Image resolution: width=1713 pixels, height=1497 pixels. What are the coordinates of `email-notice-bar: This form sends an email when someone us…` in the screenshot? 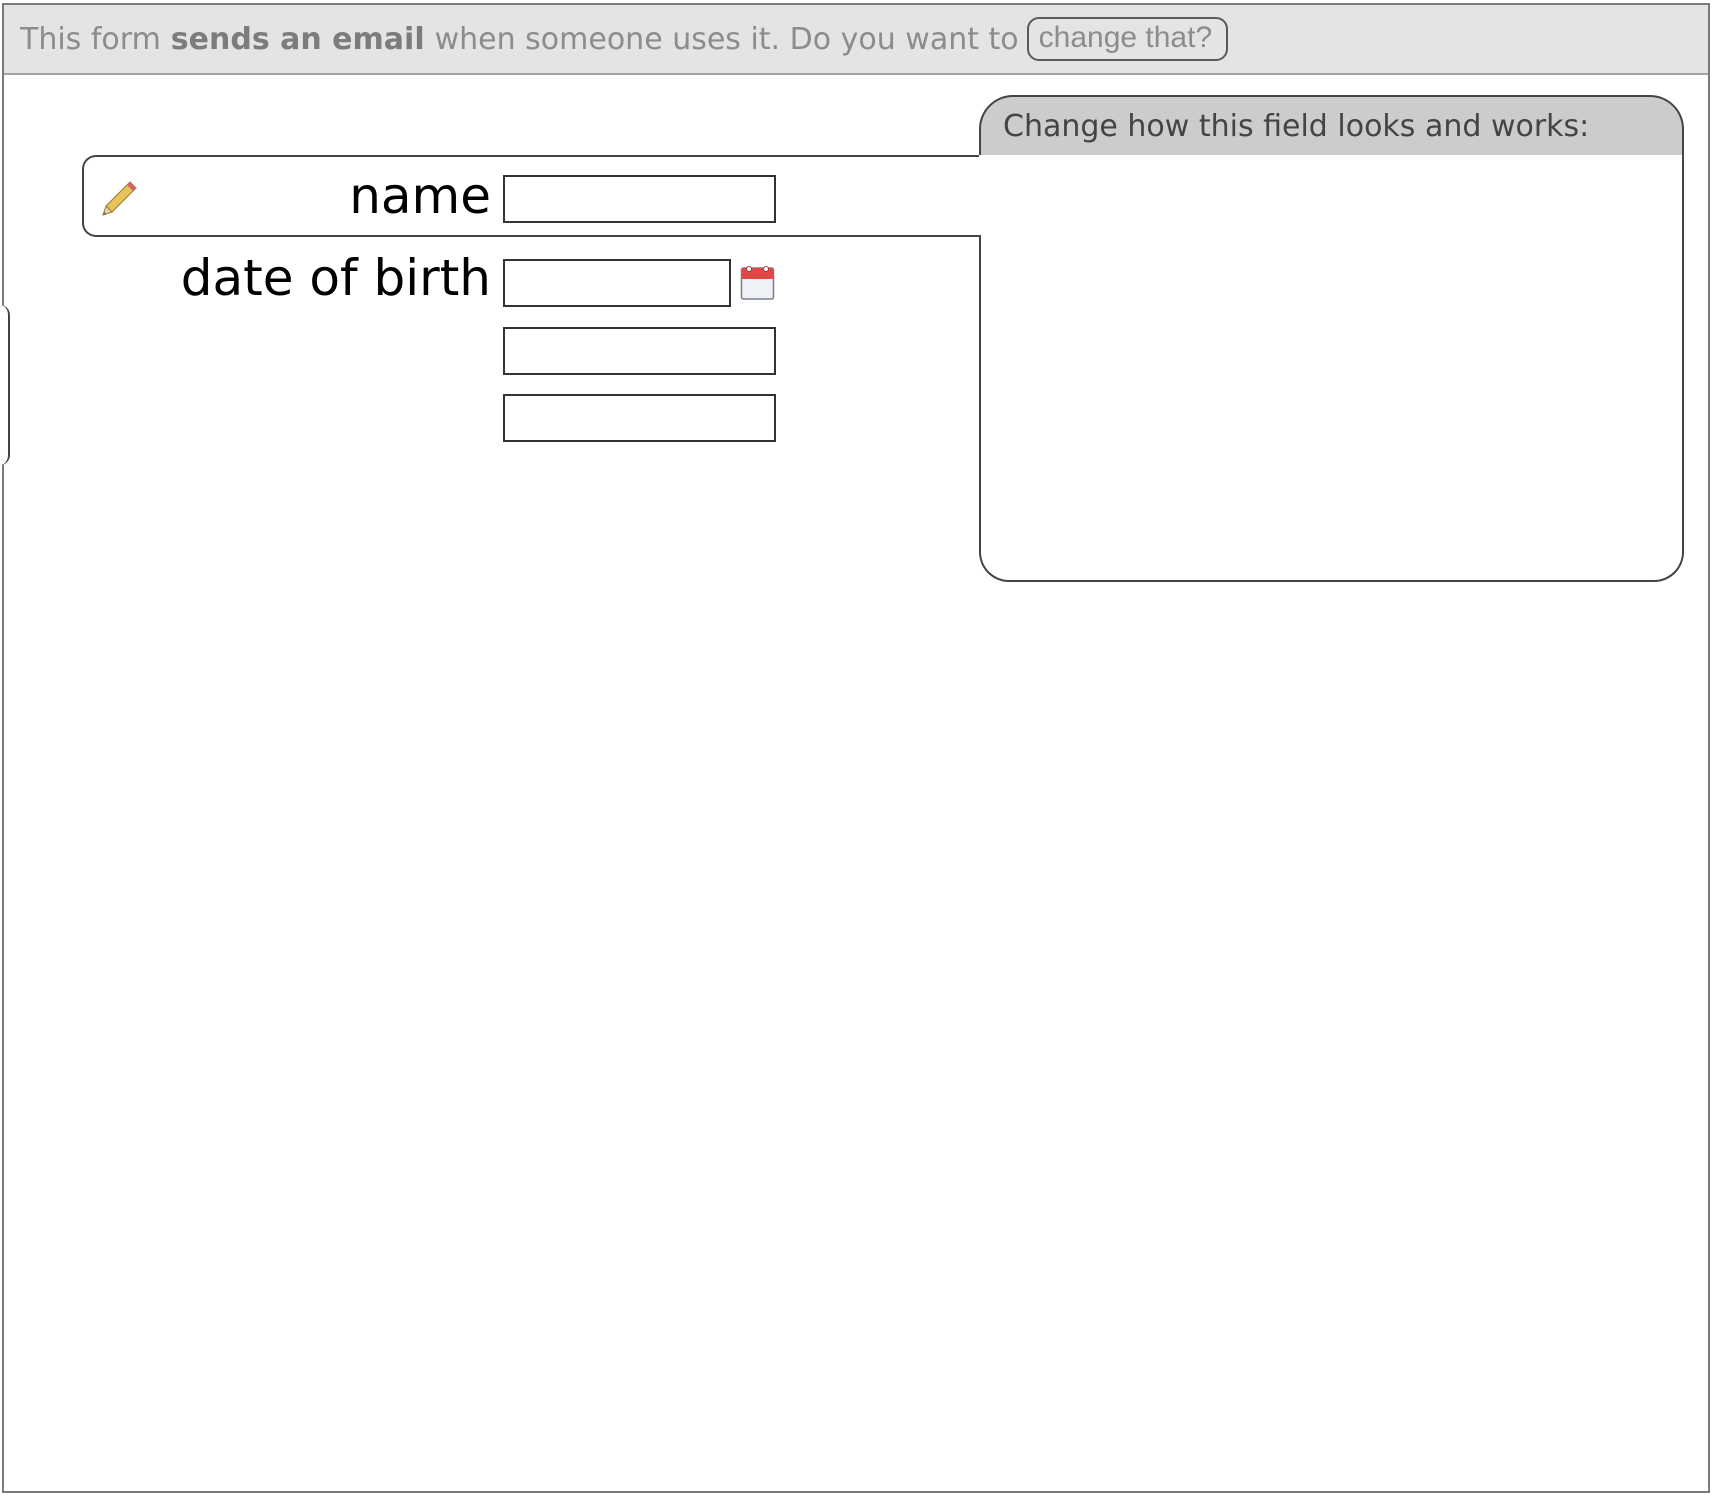 It's located at (856, 40).